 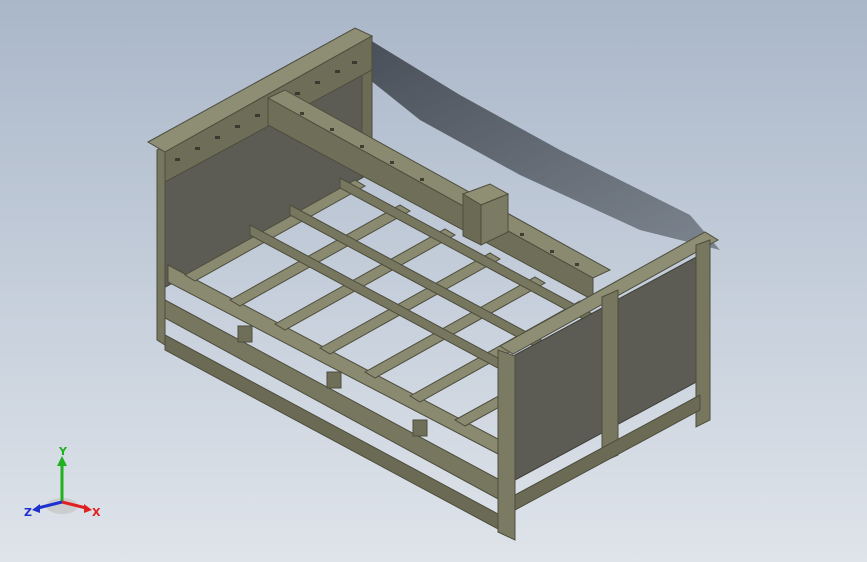 What do you see at coordinates (161, 245) in the screenshot?
I see `left-end-post` at bounding box center [161, 245].